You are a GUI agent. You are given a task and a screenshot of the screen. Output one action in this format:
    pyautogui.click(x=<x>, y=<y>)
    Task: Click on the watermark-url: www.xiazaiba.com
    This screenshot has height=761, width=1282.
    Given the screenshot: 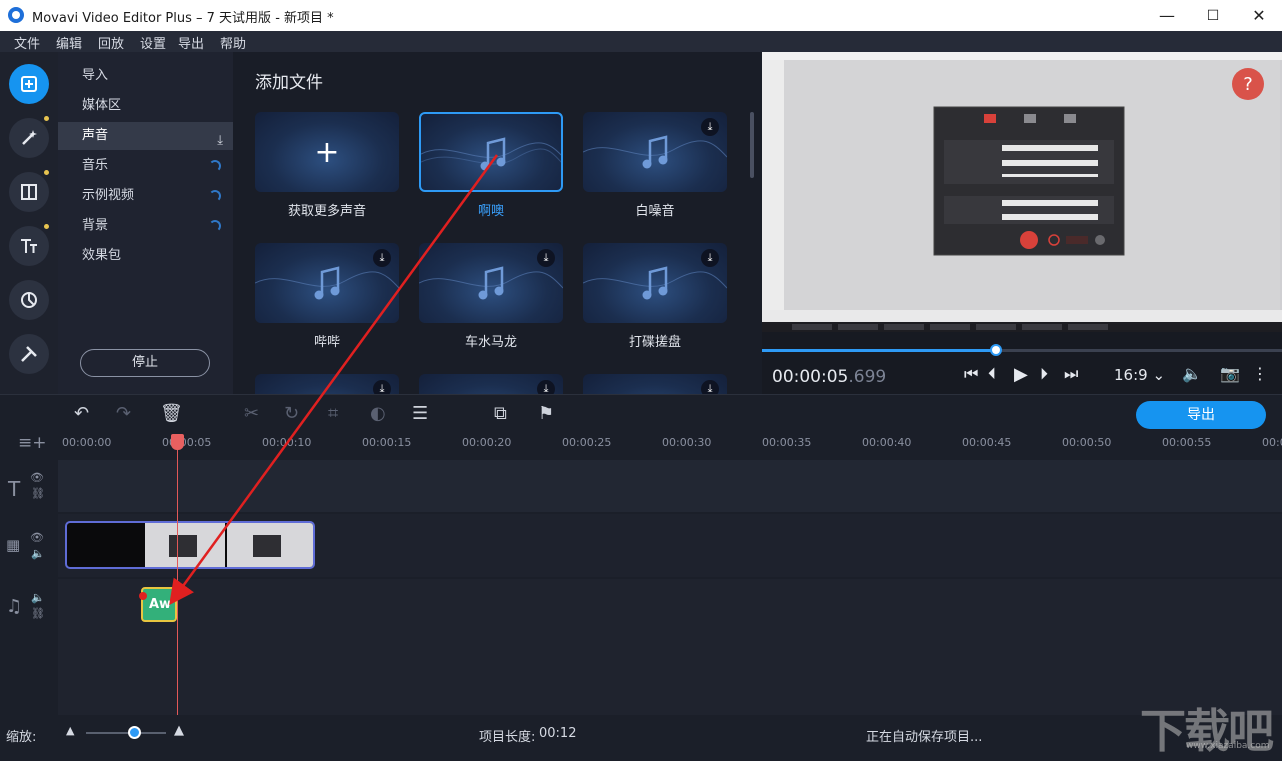 What is the action you would take?
    pyautogui.click(x=1228, y=746)
    